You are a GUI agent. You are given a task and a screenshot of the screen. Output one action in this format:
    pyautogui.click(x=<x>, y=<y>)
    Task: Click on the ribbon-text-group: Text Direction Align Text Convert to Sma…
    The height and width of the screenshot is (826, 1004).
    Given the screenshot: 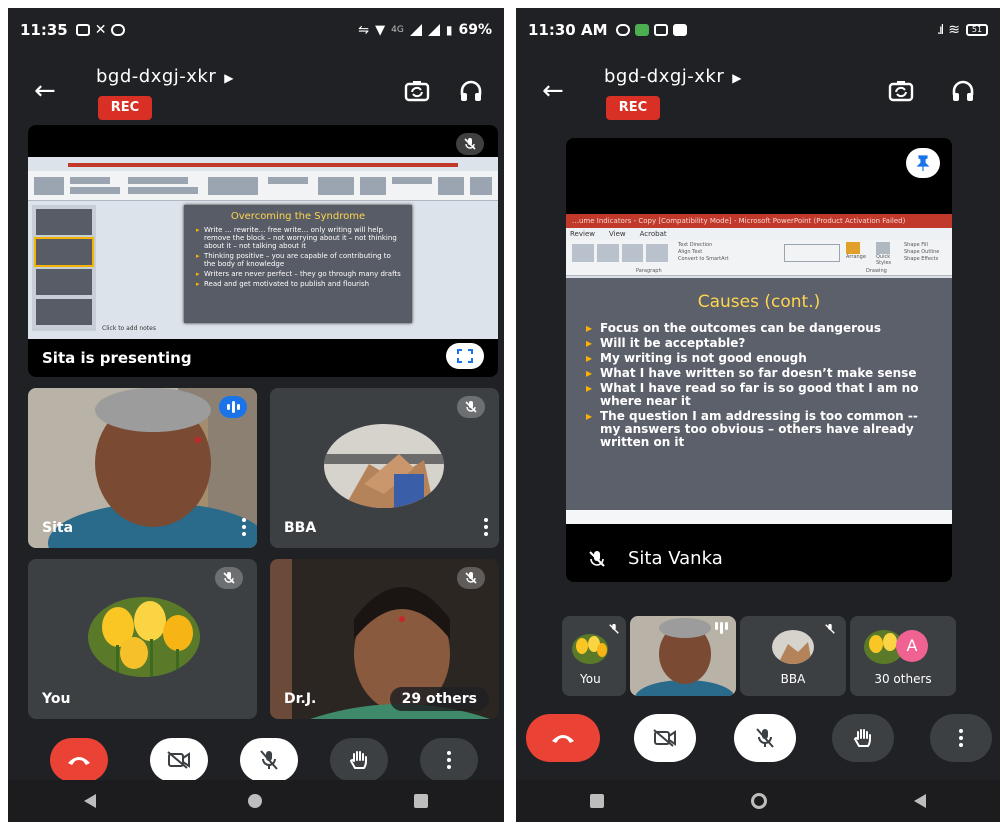 What is the action you would take?
    pyautogui.click(x=703, y=252)
    